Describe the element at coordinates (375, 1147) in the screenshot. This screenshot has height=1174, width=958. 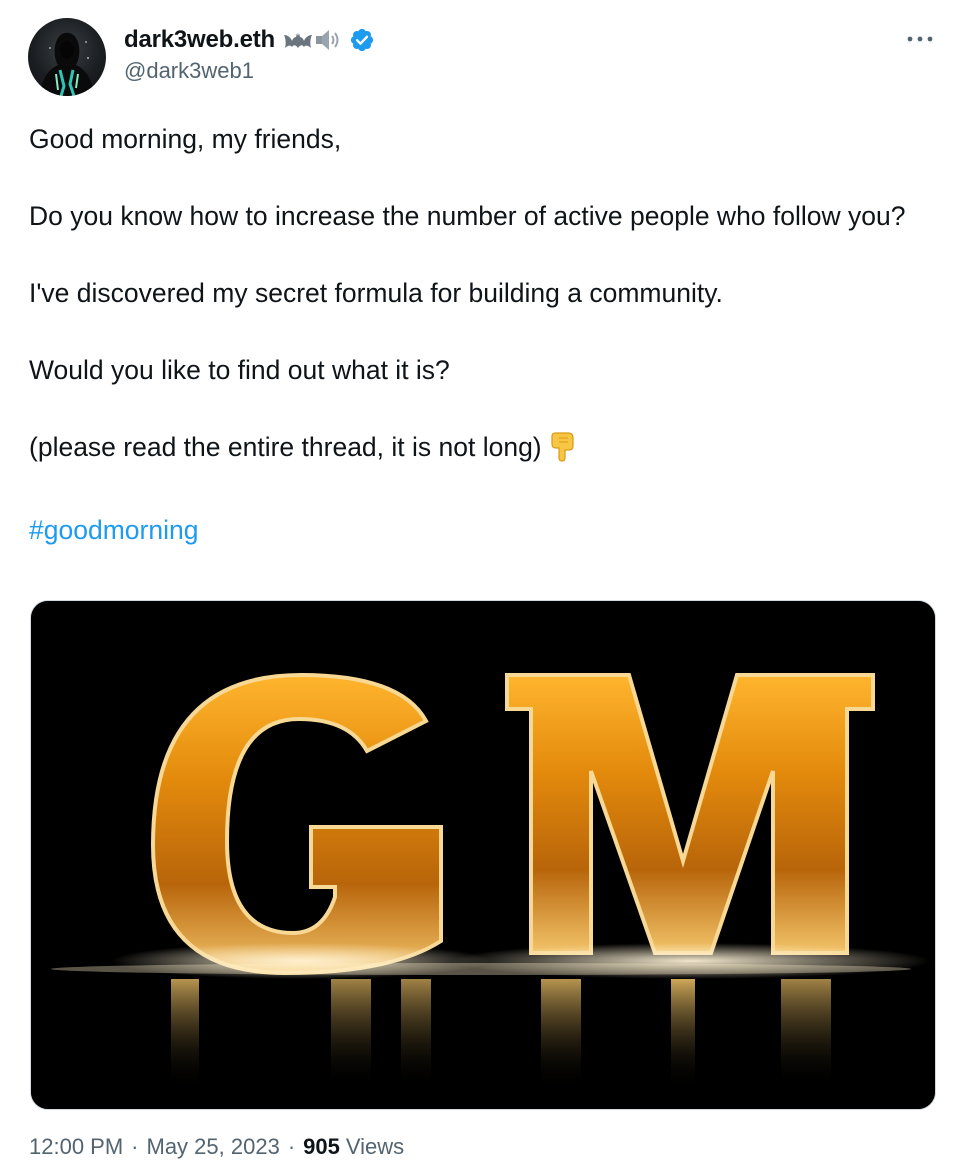
I see `views-label: Views` at that location.